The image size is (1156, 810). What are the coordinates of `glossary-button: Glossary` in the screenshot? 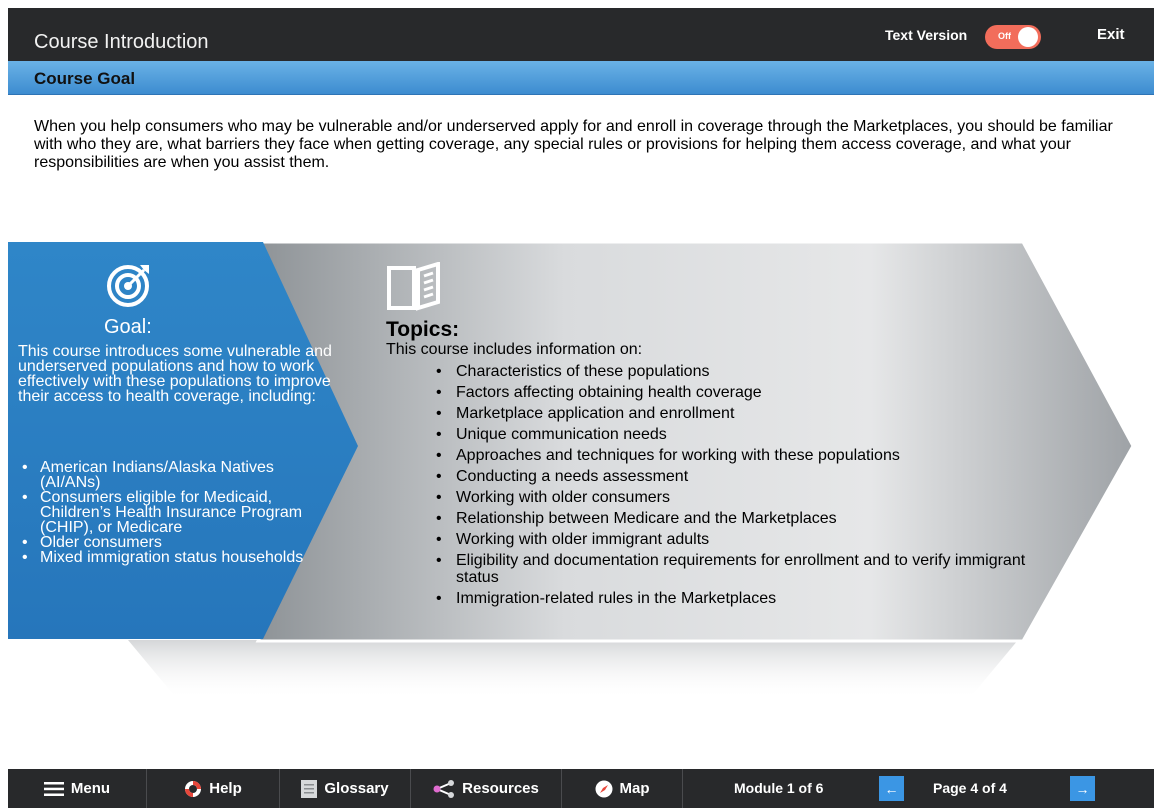 It's located at (345, 788).